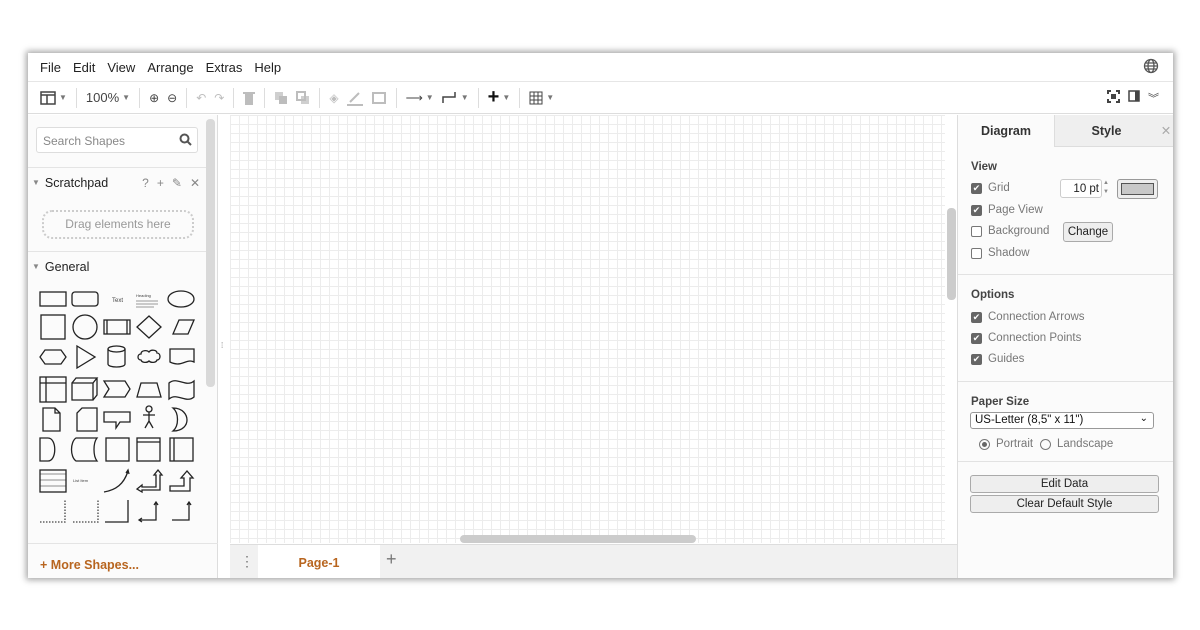 The height and width of the screenshot is (630, 1200). I want to click on grid-color-button, so click(1137, 189).